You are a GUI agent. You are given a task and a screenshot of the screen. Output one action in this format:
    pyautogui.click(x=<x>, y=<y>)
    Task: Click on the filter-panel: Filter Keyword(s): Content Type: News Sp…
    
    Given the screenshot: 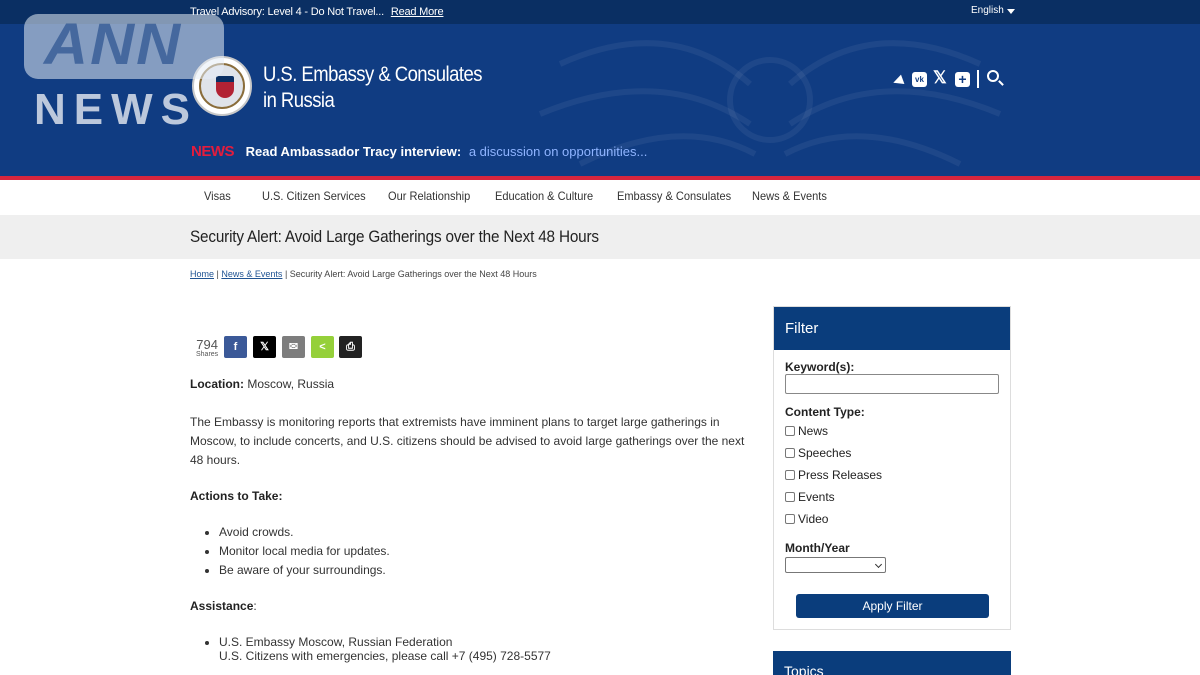 What is the action you would take?
    pyautogui.click(x=892, y=468)
    